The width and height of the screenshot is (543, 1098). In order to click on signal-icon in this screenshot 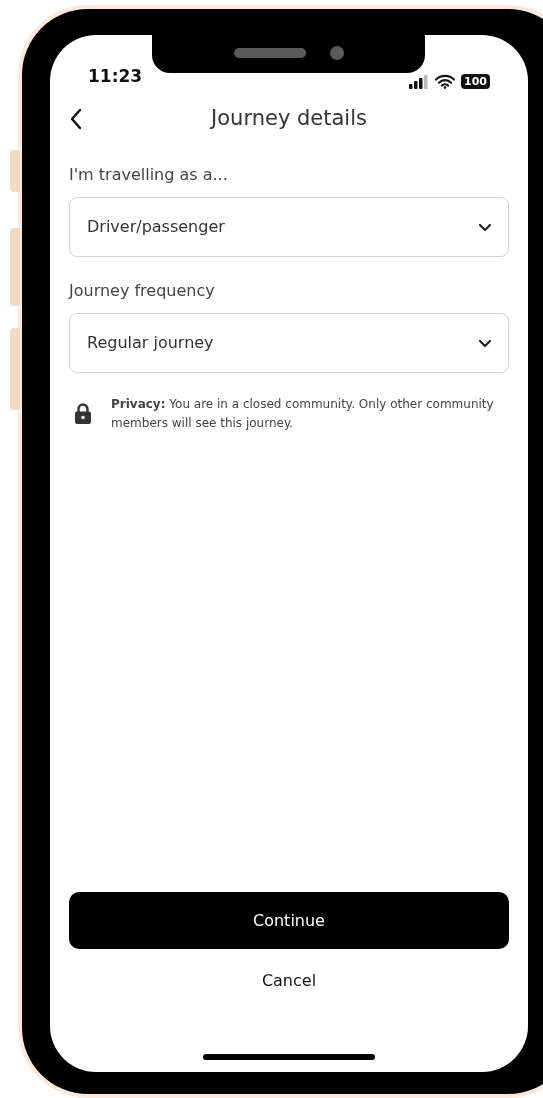, I will do `click(419, 81)`.